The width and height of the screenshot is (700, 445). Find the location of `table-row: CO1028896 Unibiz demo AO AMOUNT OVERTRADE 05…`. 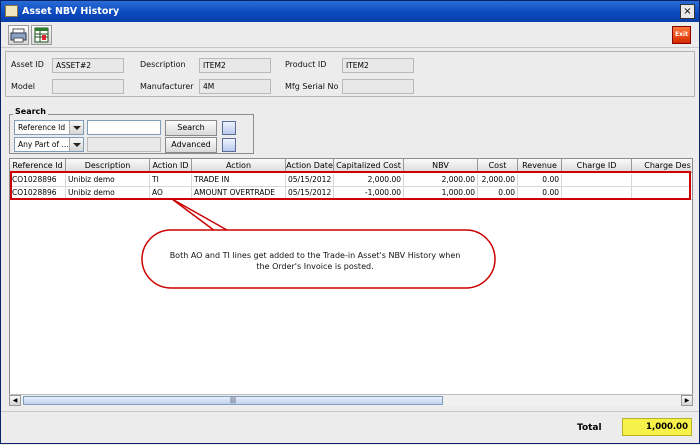

table-row: CO1028896 Unibiz demo AO AMOUNT OVERTRADE 05… is located at coordinates (351, 193).